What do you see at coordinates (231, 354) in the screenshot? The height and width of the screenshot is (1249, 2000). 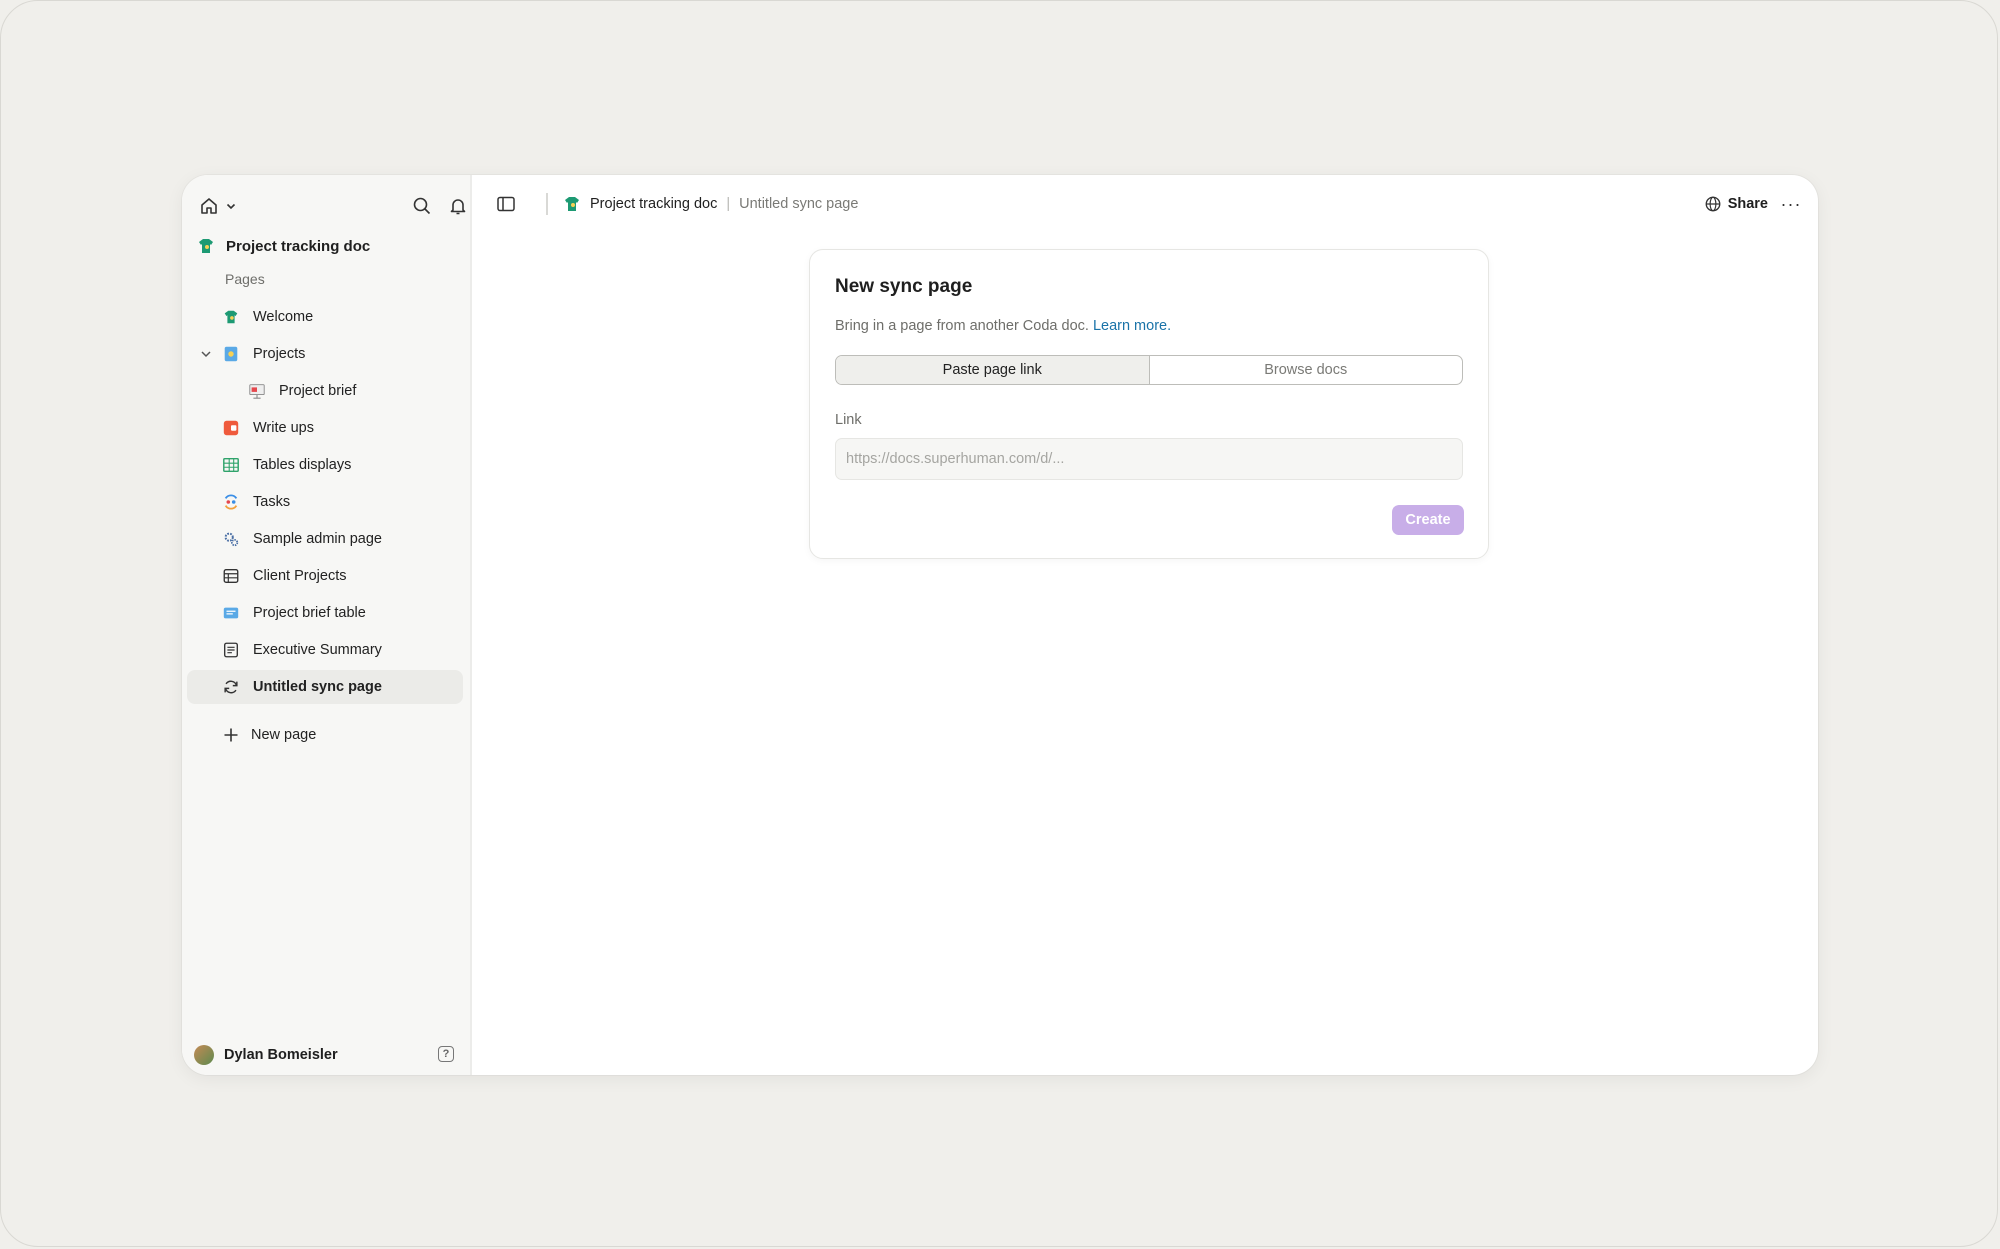 I see `projects-icon` at bounding box center [231, 354].